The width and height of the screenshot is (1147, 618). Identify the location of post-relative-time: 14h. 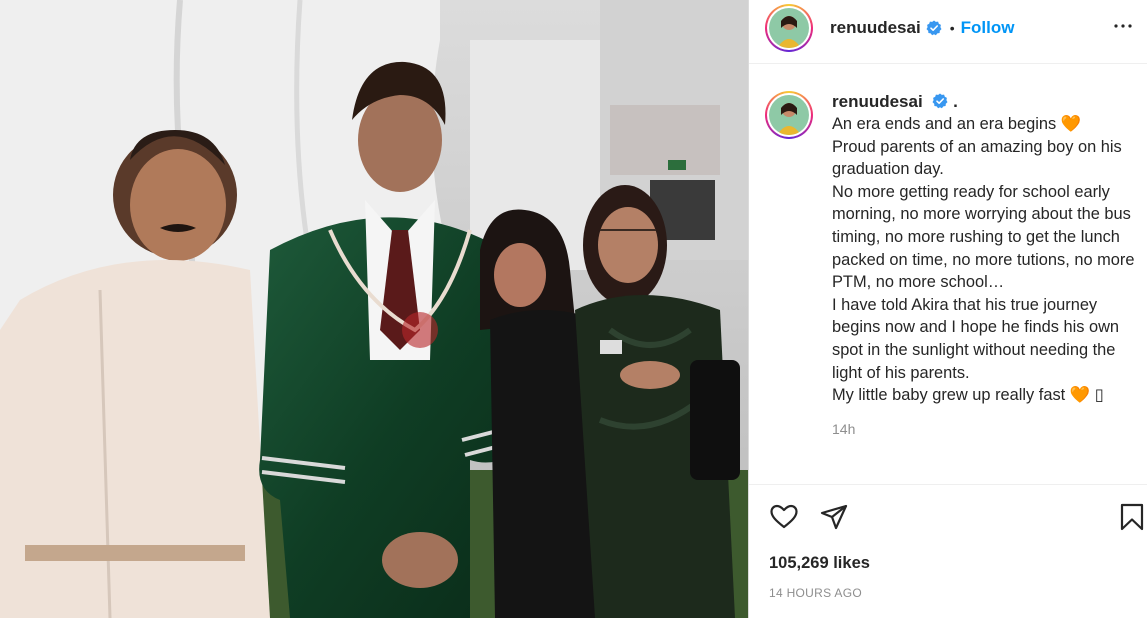
(989, 429).